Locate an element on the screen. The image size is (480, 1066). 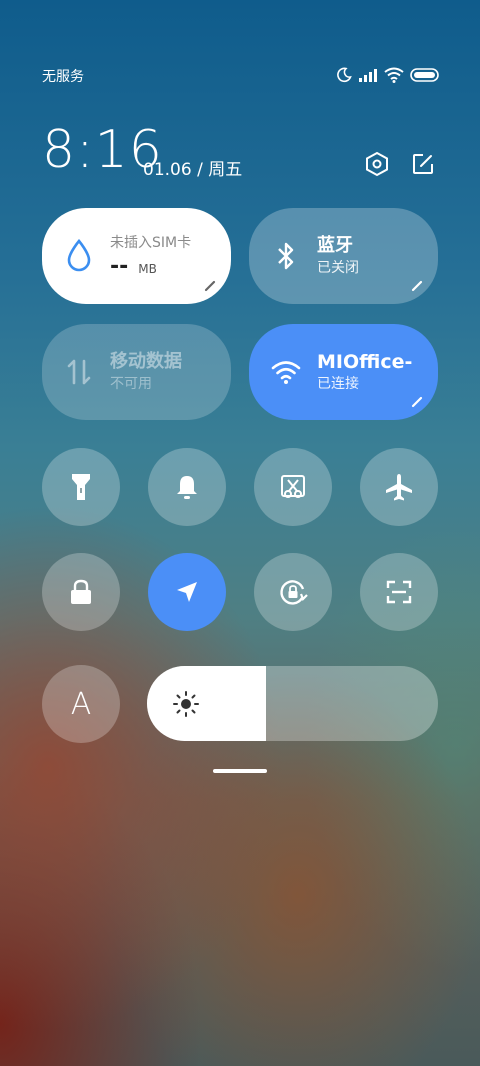
flashlight-icon is located at coordinates (81, 487).